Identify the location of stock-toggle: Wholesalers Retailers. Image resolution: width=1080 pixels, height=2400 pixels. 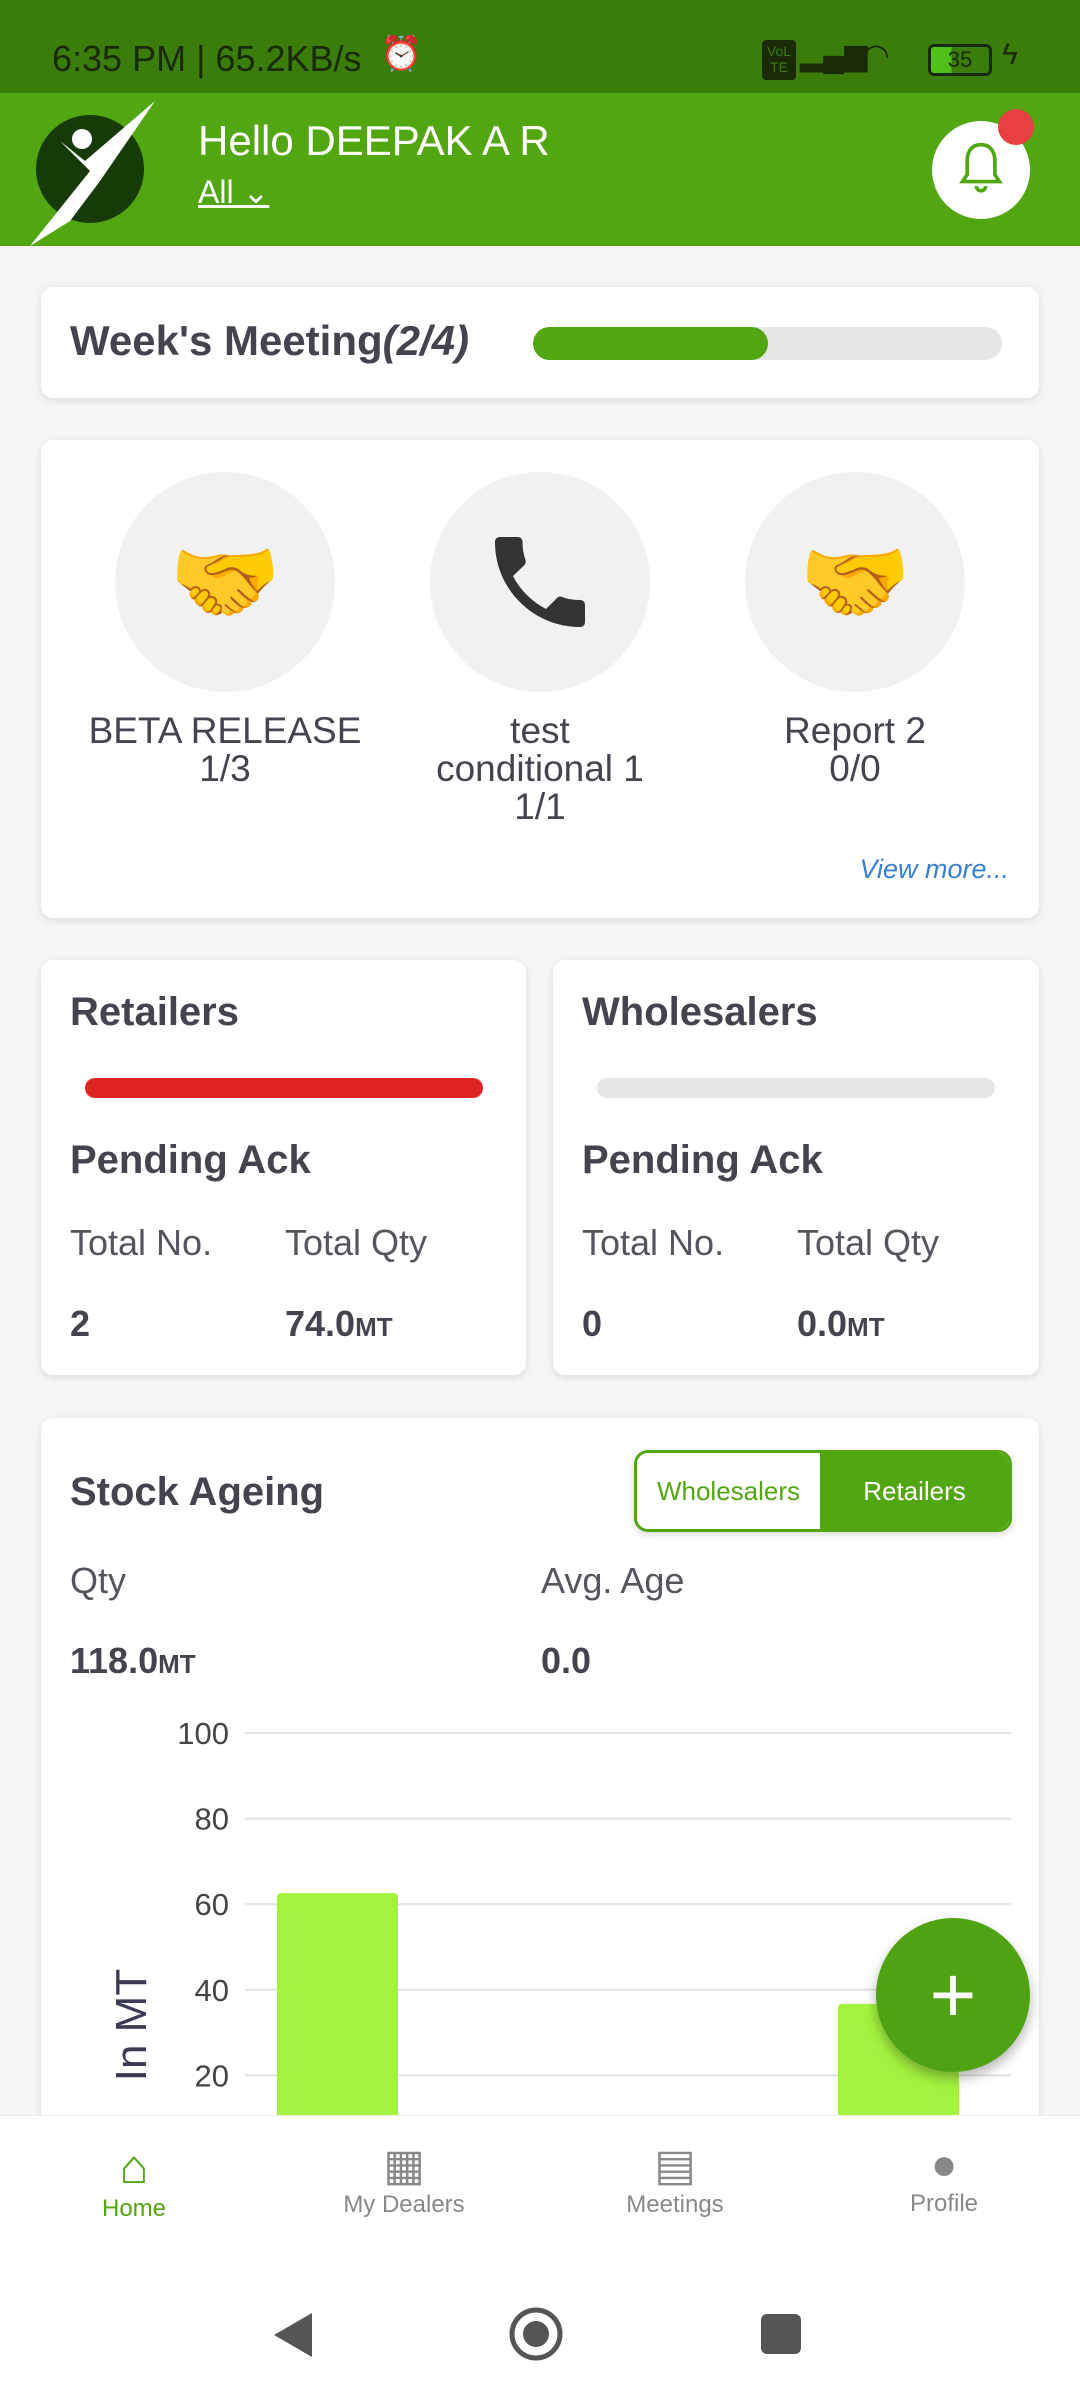
(823, 1491).